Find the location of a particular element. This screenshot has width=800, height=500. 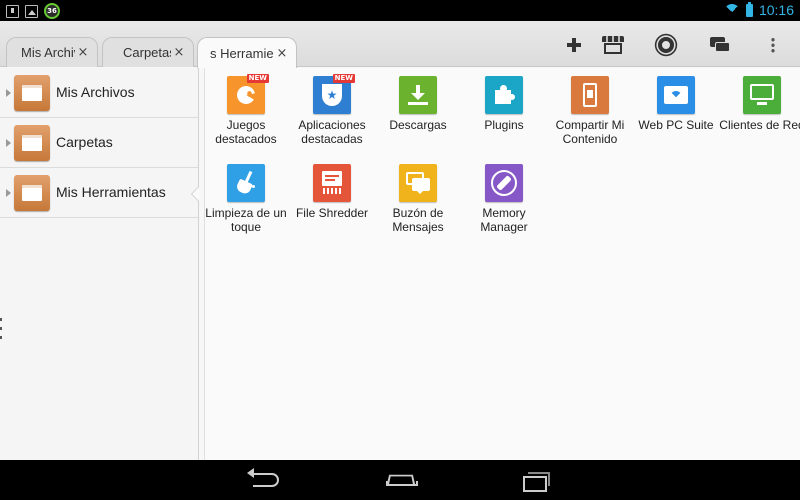

tool-aplicaciones-destacadas: ★ NEW Aplicaciones destacadas is located at coordinates (332, 110).